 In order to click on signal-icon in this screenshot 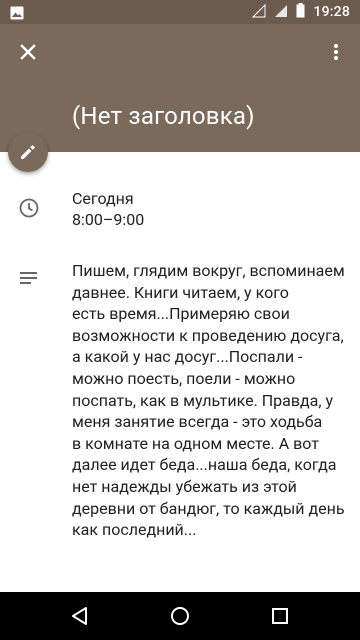, I will do `click(281, 12)`.